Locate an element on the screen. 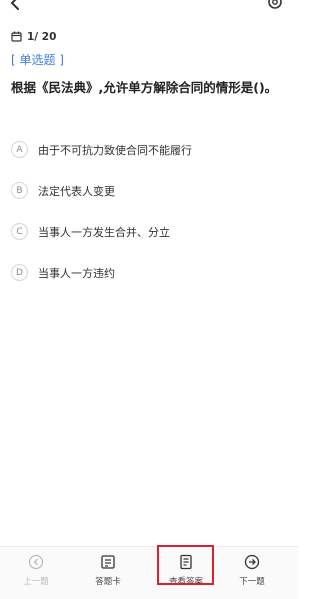  top-bar is located at coordinates (149, 7).